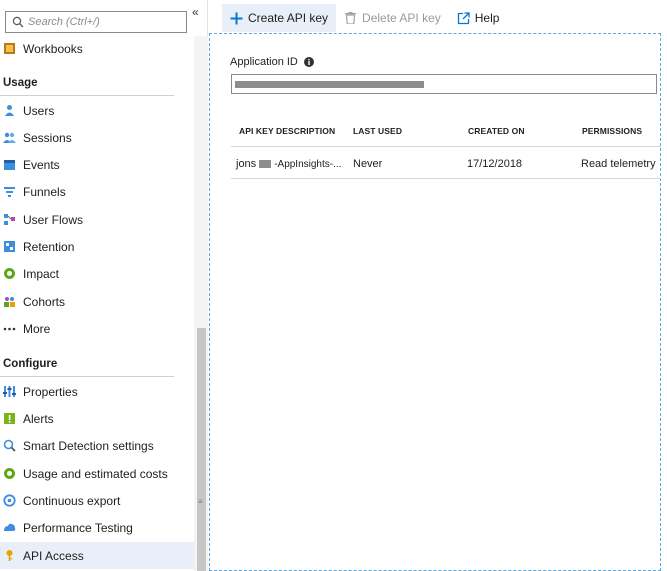  I want to click on search-input, so click(105, 22).